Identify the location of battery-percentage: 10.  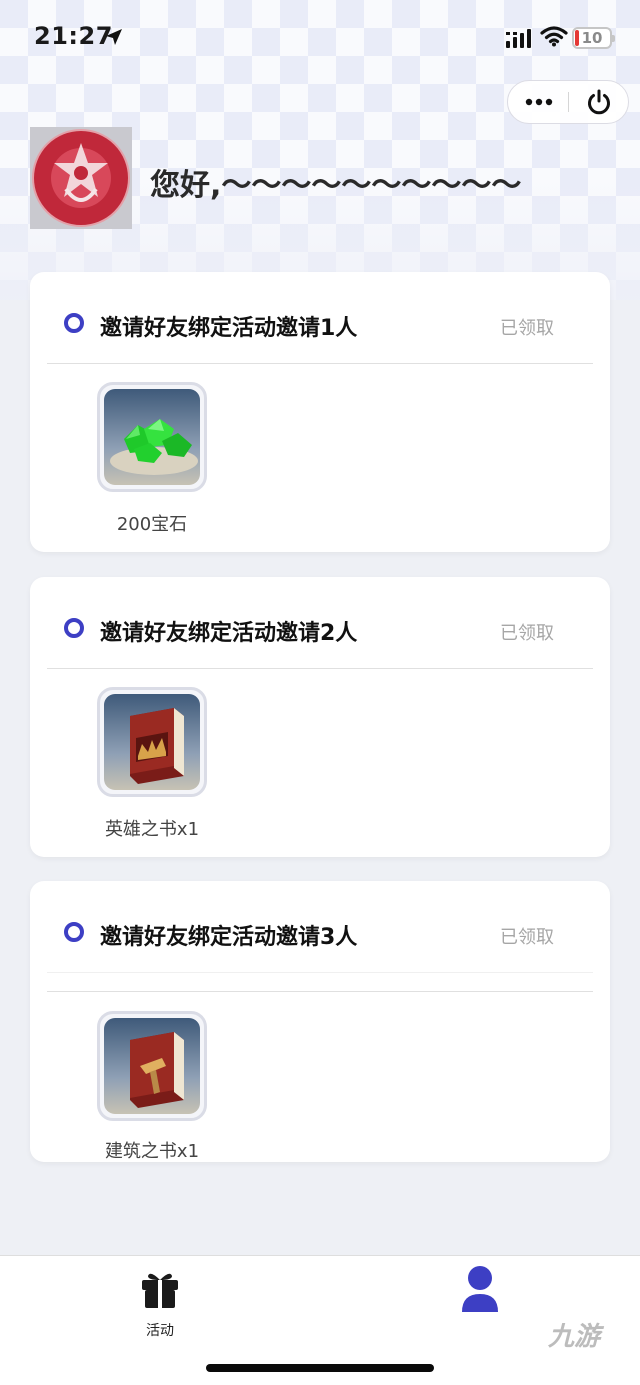
(592, 38).